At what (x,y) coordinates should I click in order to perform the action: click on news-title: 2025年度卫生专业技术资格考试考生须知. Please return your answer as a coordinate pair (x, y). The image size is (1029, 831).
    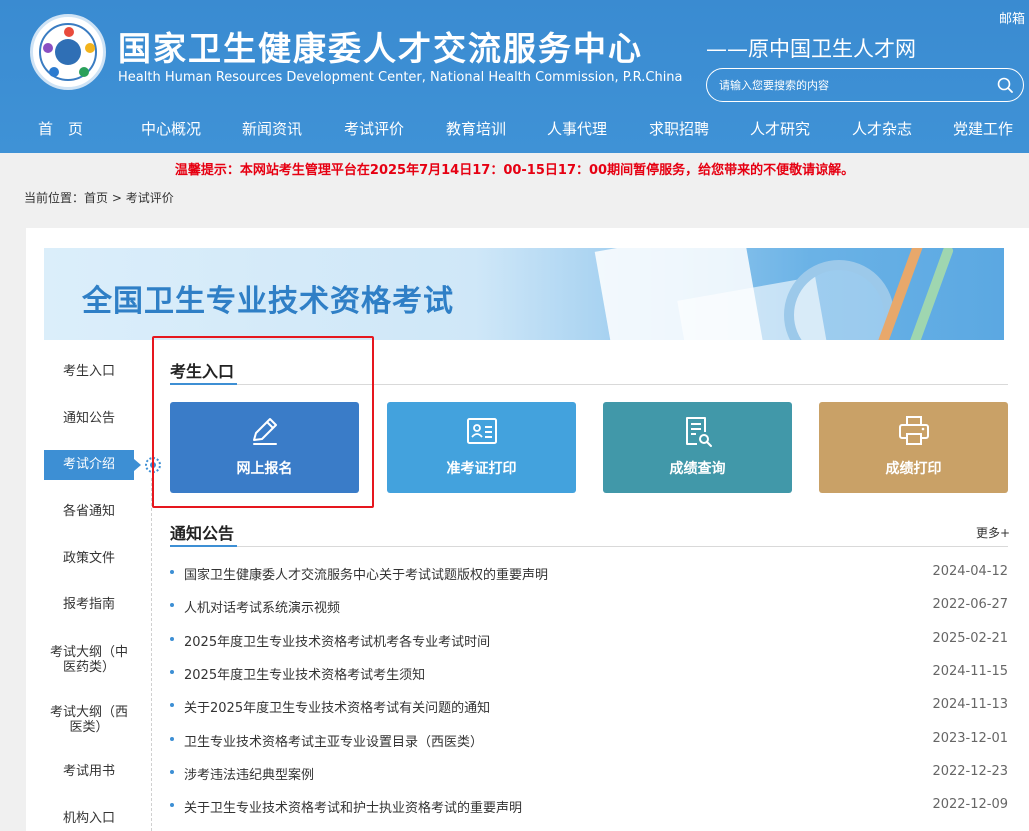
    Looking at the image, I should click on (304, 673).